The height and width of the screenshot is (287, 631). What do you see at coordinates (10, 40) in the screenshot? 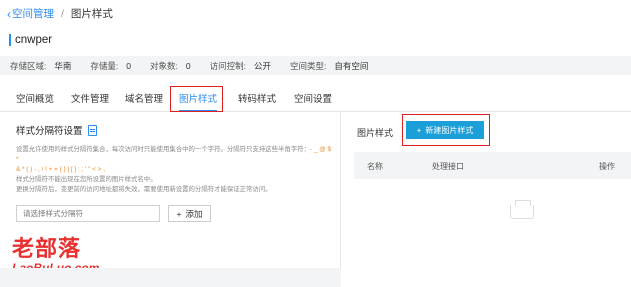
I see `bucket-accent-bar` at bounding box center [10, 40].